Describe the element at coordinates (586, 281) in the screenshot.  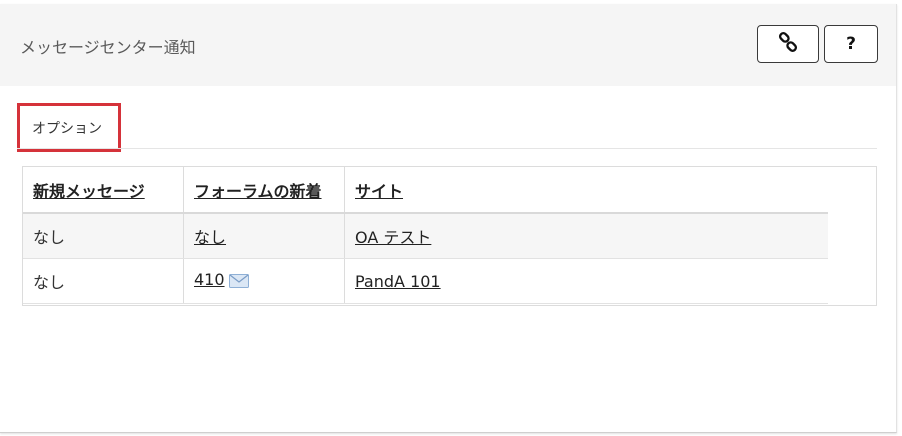
I see `cell-site: PandA 101` at that location.